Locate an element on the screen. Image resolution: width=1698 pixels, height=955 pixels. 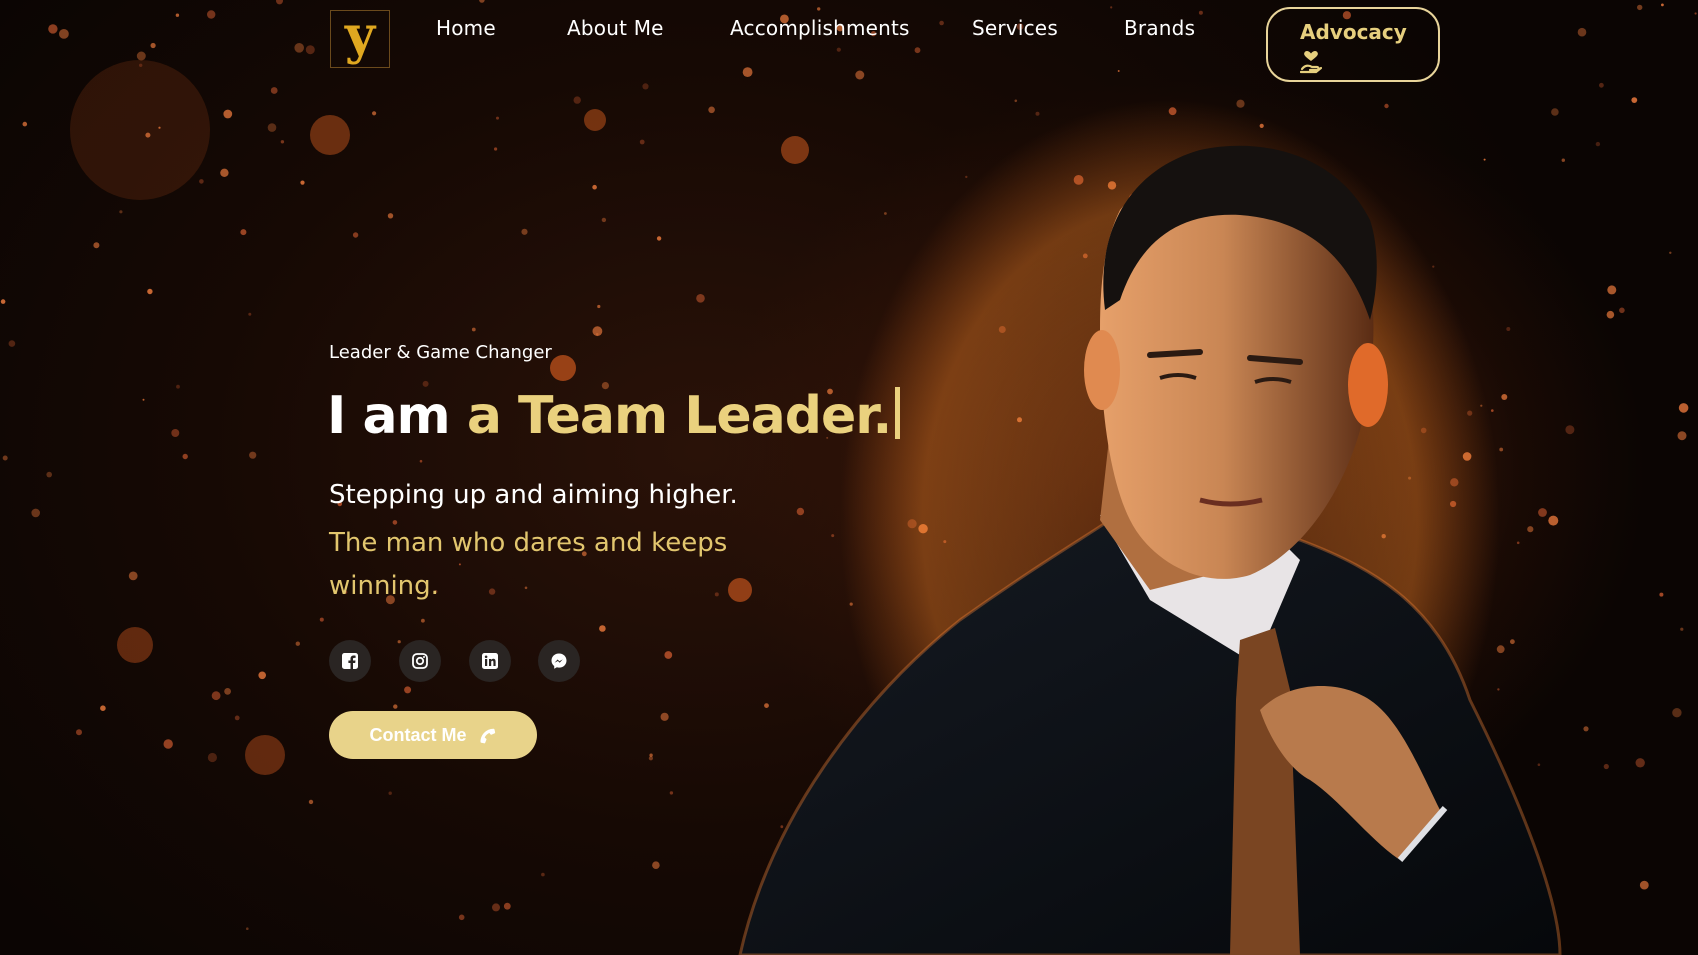
linkedin-link is located at coordinates (490, 661).